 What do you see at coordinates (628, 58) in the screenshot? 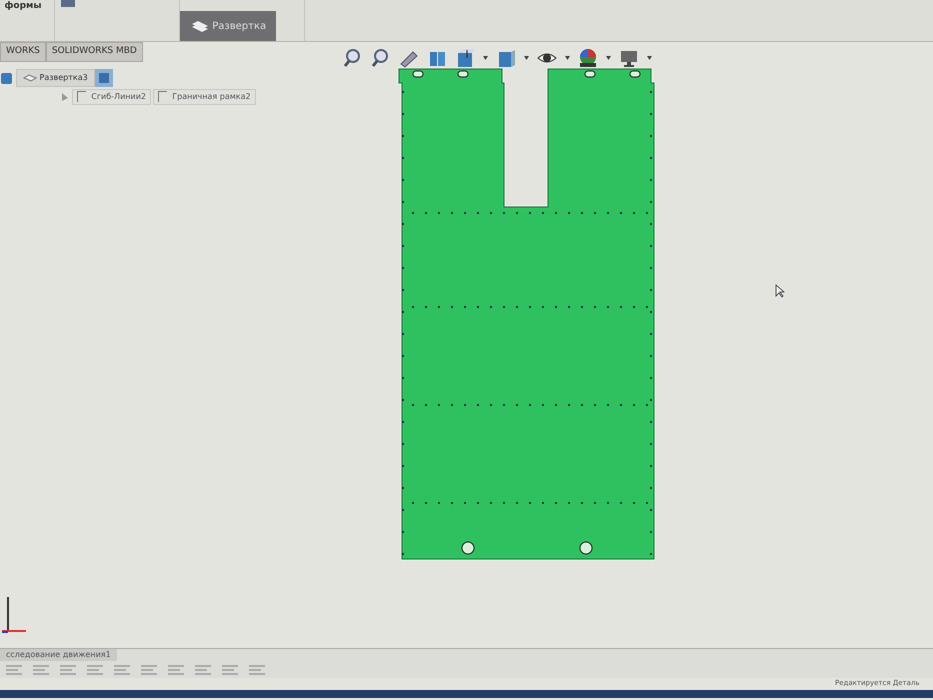
I see `monitor-icon` at bounding box center [628, 58].